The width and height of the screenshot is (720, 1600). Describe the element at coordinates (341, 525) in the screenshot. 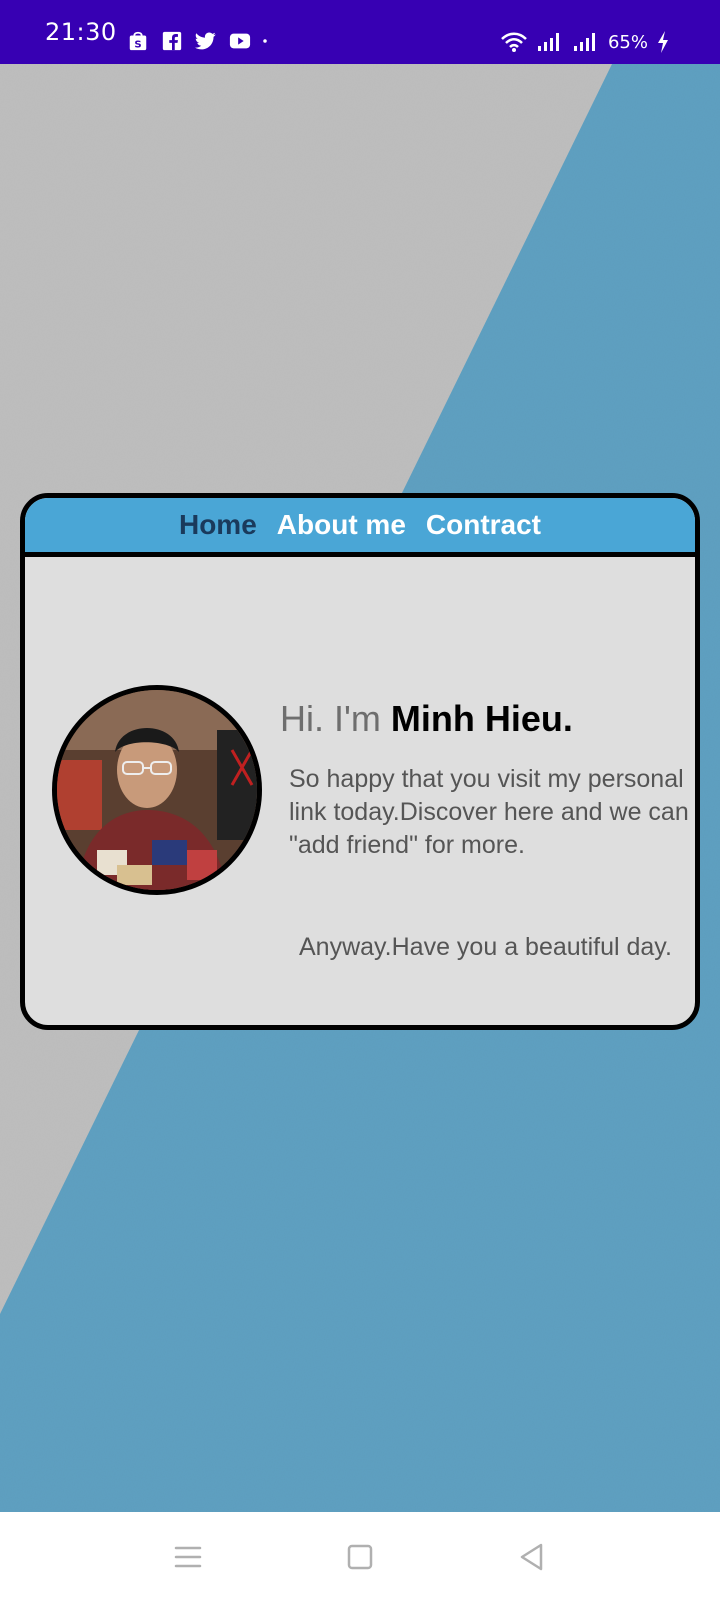

I see `nav-about: About me` at that location.